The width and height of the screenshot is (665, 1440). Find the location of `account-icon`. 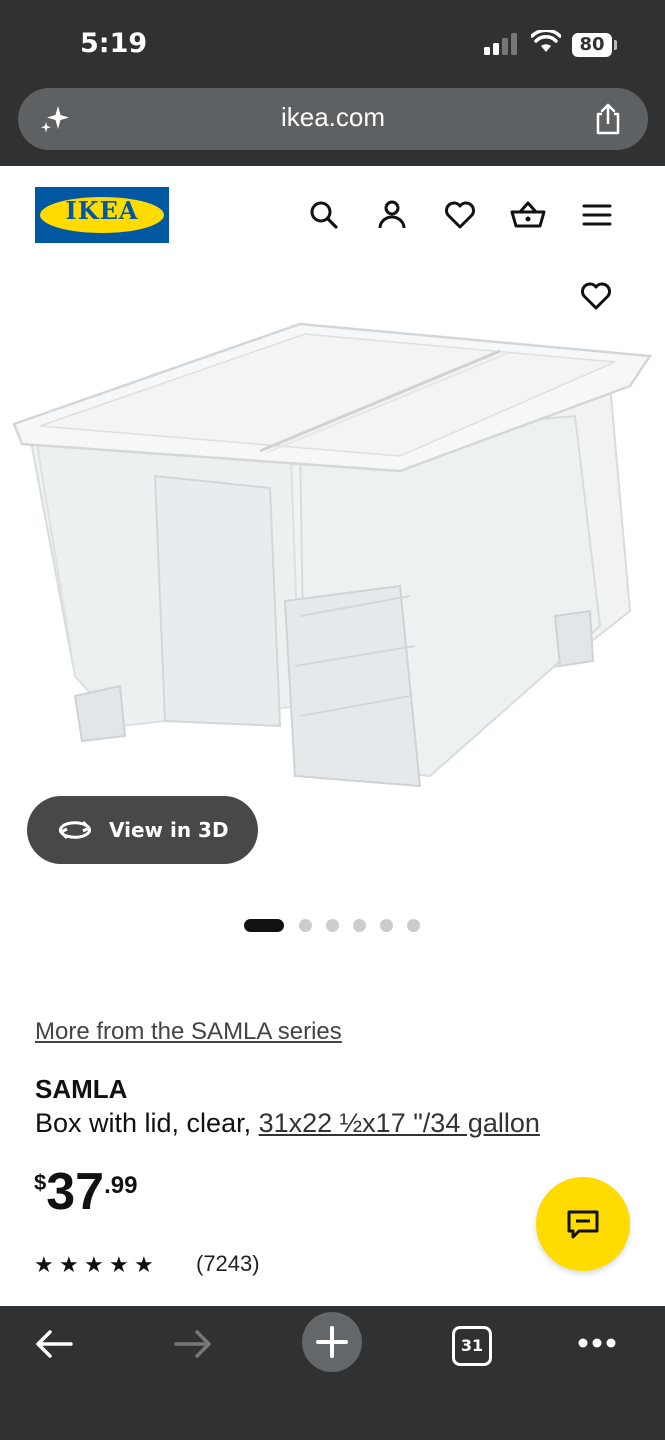

account-icon is located at coordinates (392, 215).